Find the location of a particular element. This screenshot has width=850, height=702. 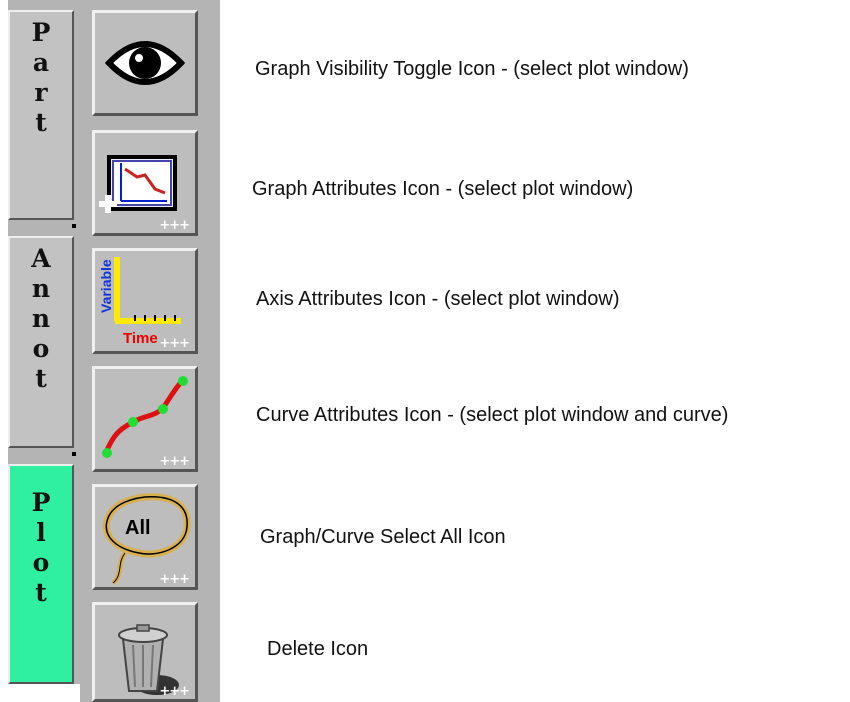

delete-description: Delete Icon is located at coordinates (318, 649).